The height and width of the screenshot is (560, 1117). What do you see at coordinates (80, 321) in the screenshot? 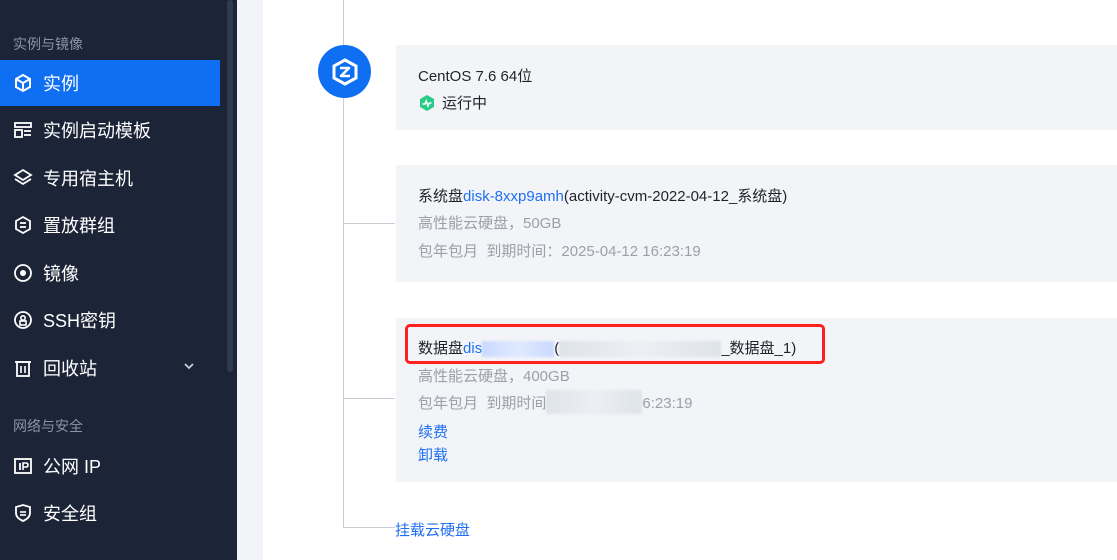
I see `sidebar-item-label: SSH密钥` at bounding box center [80, 321].